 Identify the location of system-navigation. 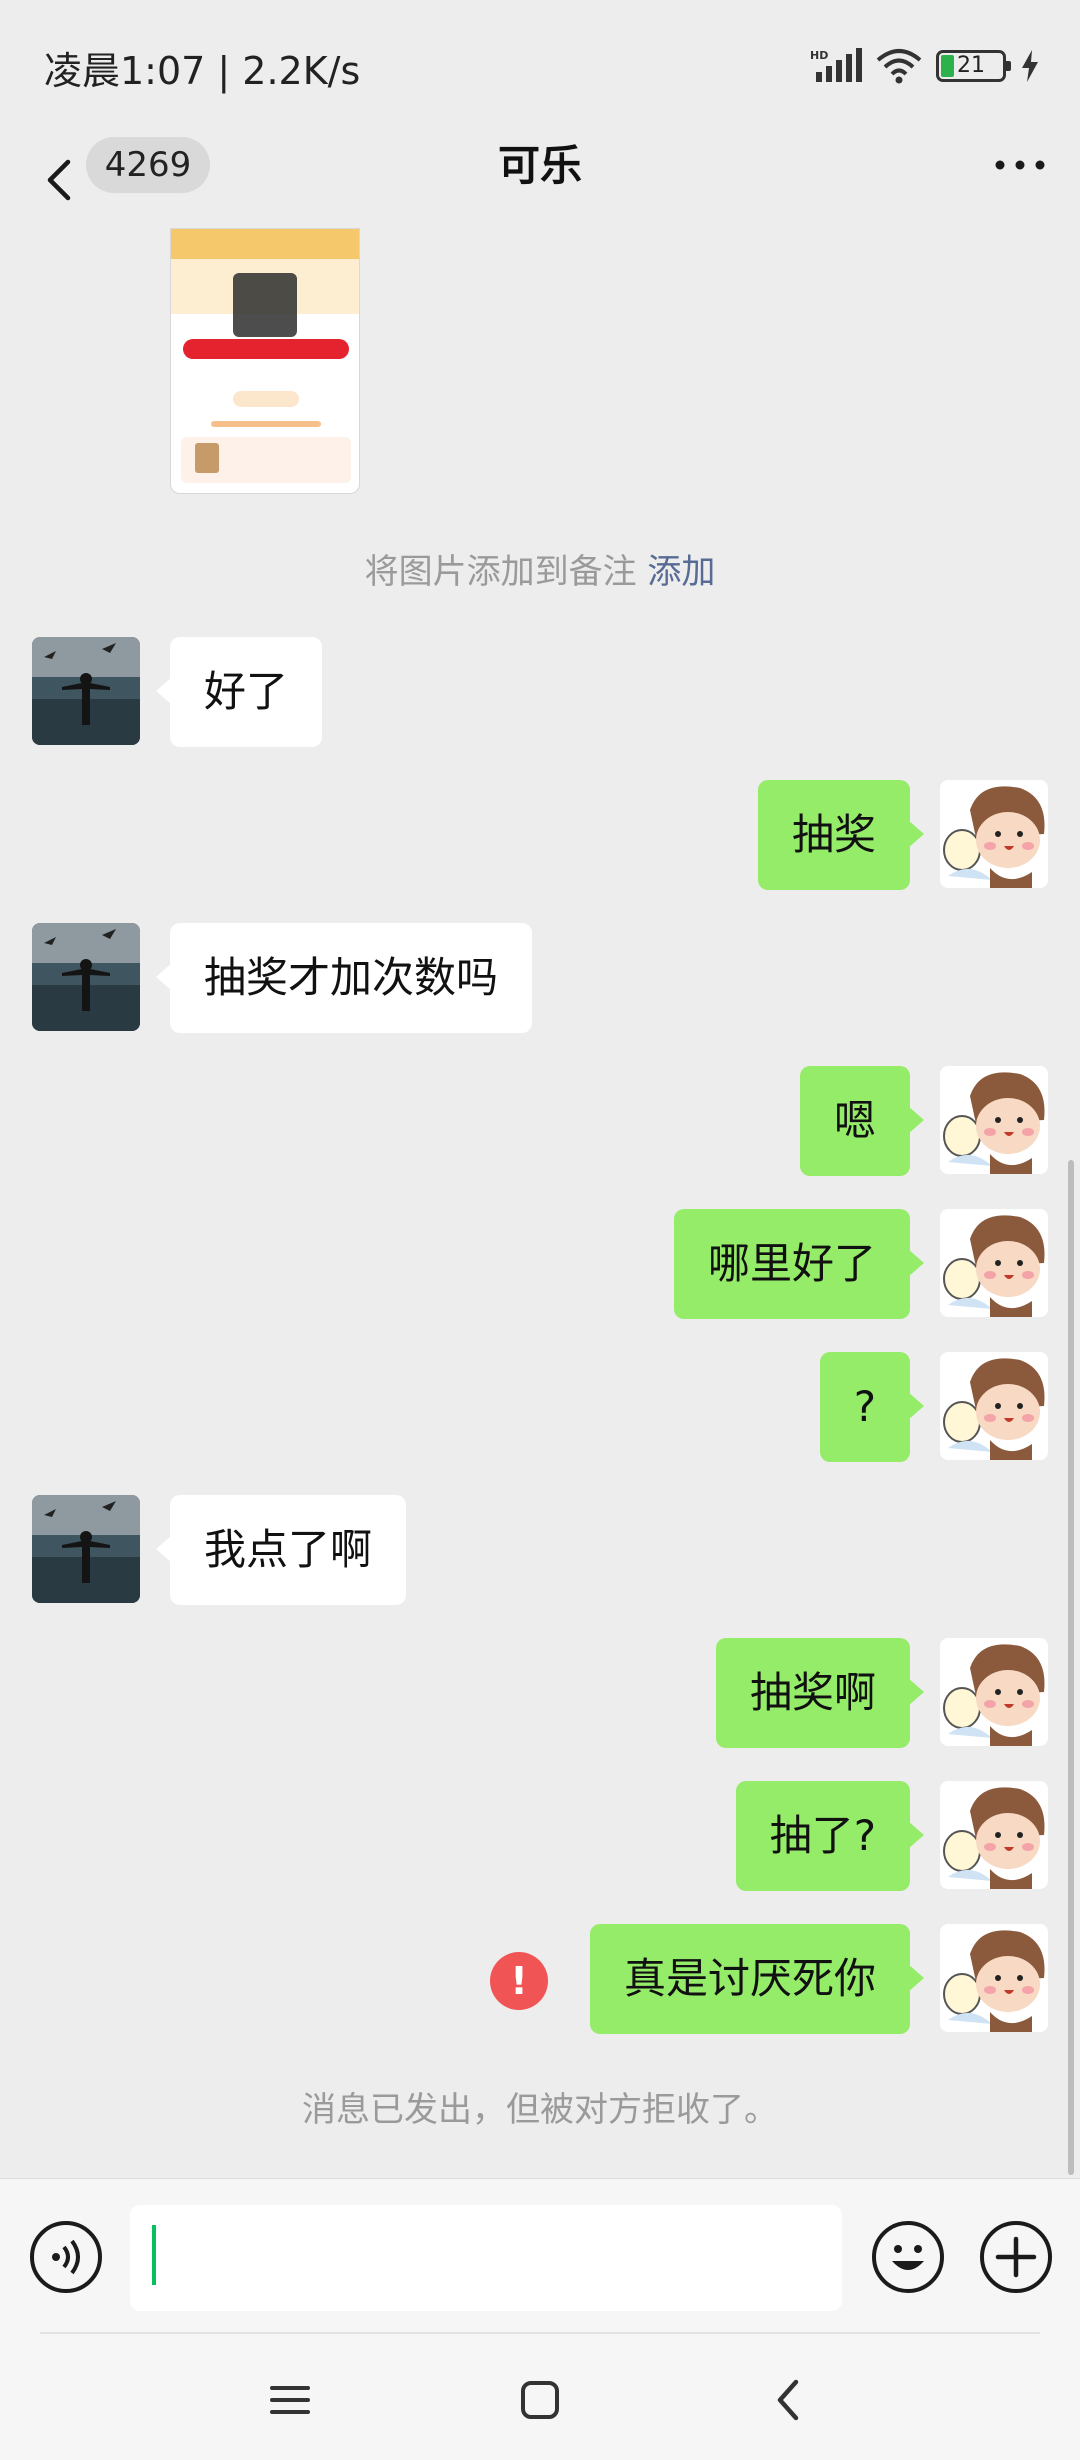
(540, 2396).